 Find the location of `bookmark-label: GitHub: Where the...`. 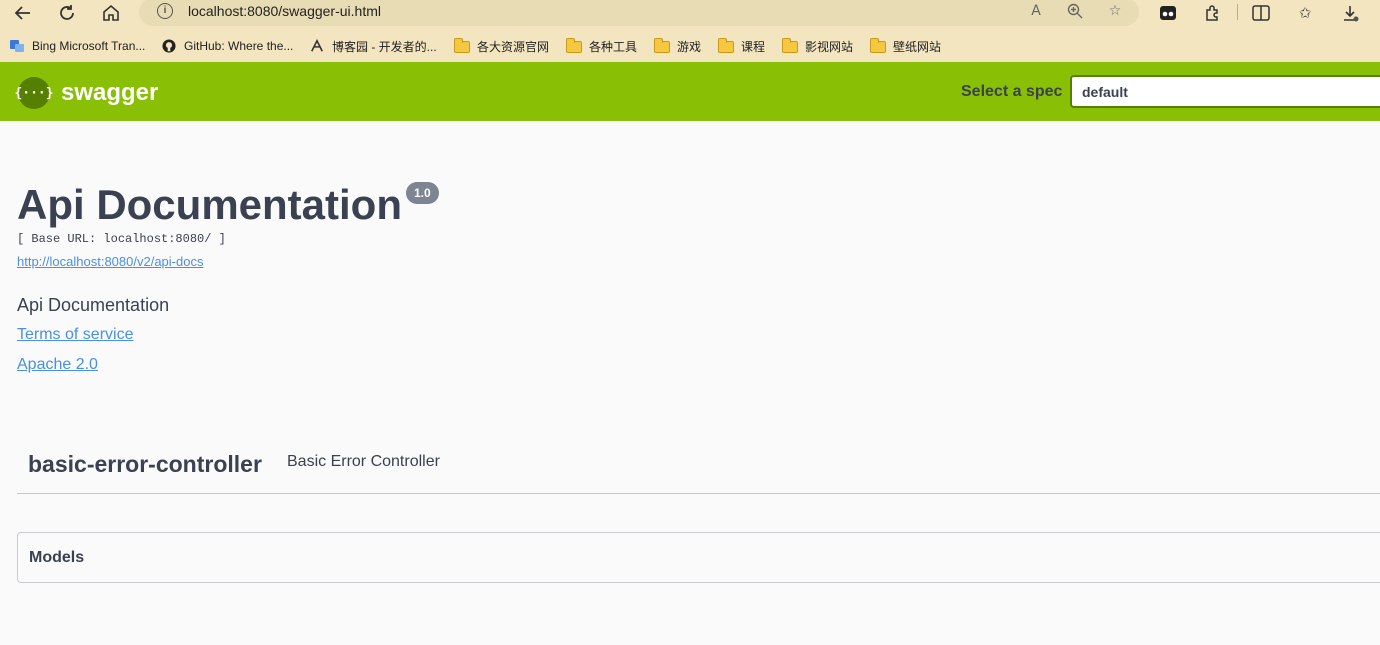

bookmark-label: GitHub: Where the... is located at coordinates (239, 46).